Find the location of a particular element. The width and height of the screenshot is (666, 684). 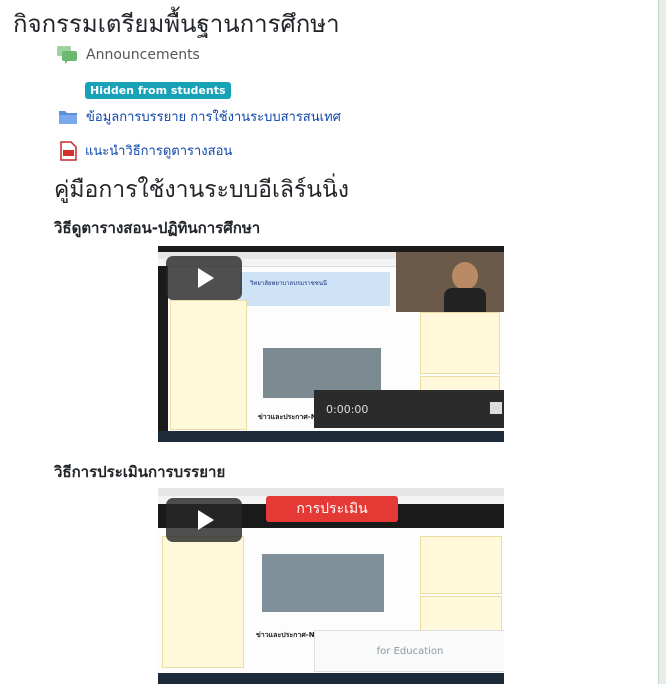

evaluation-banner-text: การประเมิน is located at coordinates (332, 509).